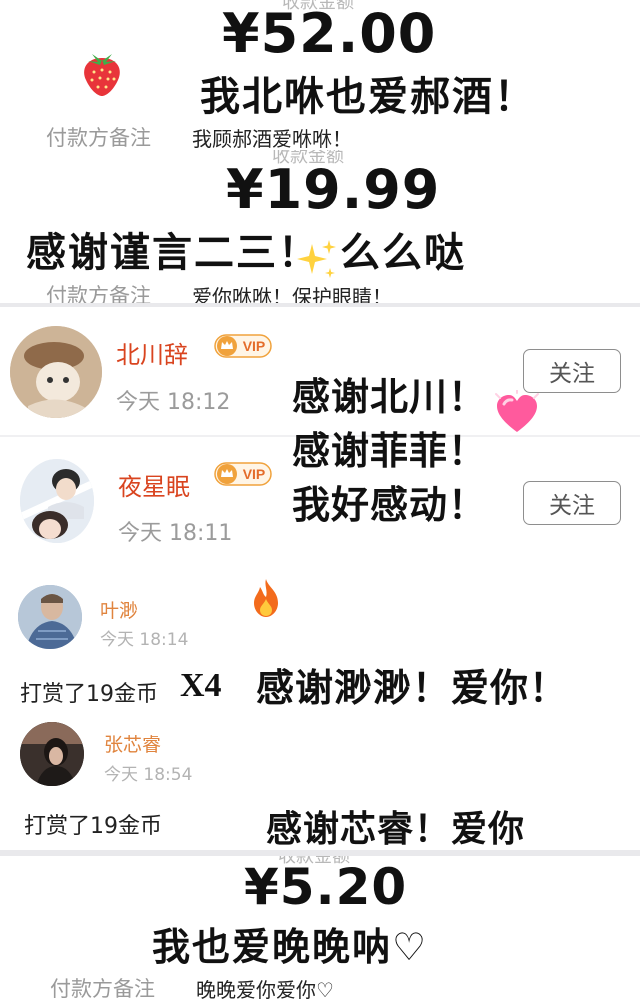 The image size is (640, 1004). What do you see at coordinates (152, 352) in the screenshot?
I see `follower-name: 北川辞` at bounding box center [152, 352].